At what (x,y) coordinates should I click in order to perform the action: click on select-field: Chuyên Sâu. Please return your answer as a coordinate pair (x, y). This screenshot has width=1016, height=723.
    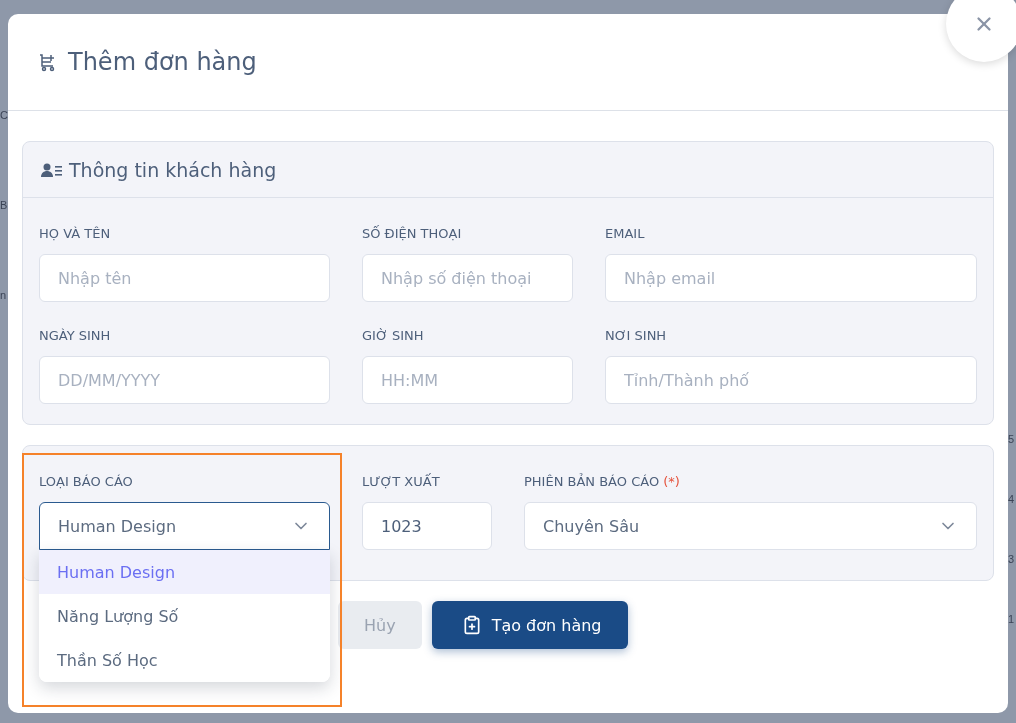
    Looking at the image, I should click on (750, 526).